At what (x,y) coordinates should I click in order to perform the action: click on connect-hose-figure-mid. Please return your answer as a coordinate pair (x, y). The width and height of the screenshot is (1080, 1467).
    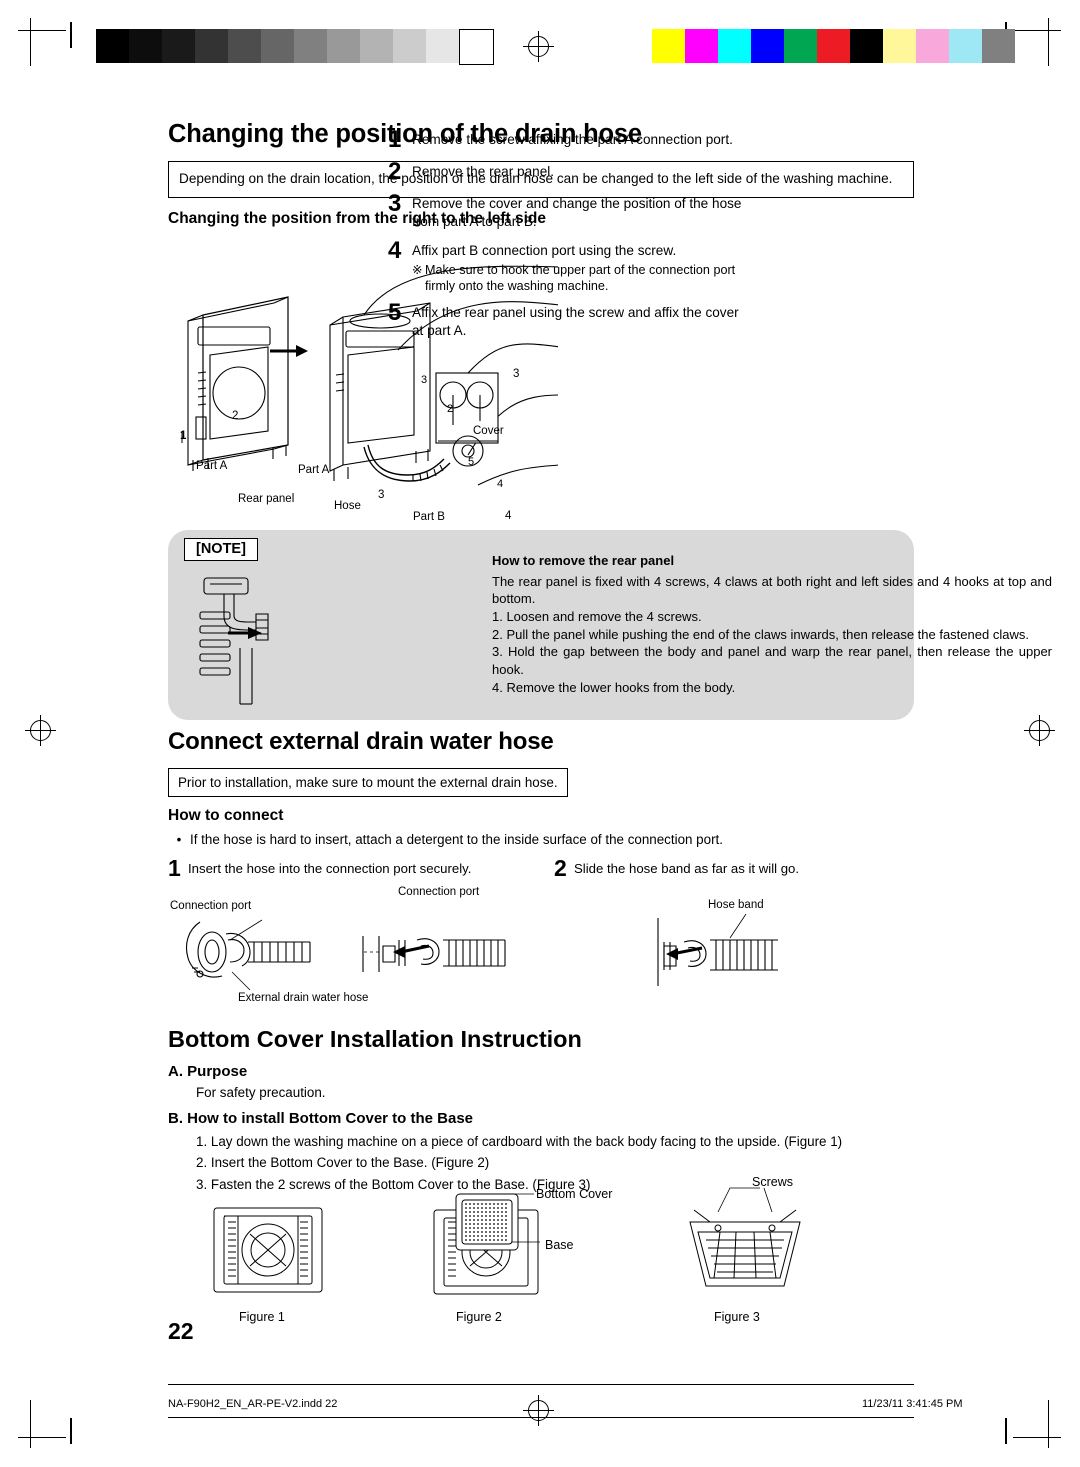
    Looking at the image, I should click on (445, 950).